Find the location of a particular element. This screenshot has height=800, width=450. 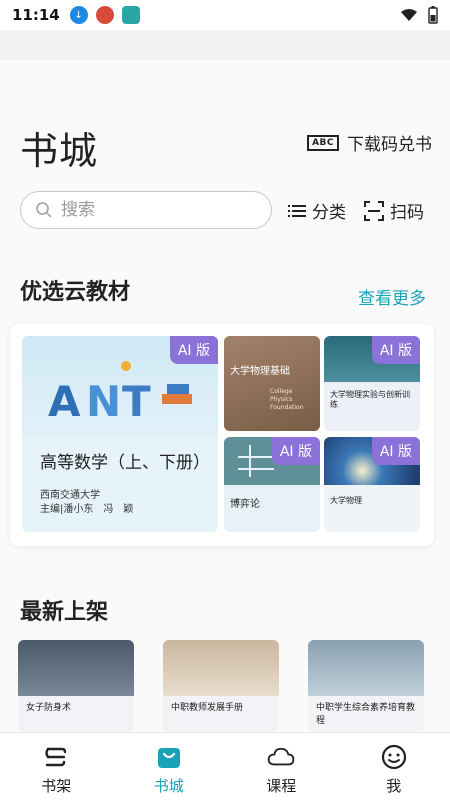

new-arrivals-list: 女子防身术 中职教师发展手册 中职学生综合素养培育教程 is located at coordinates (225, 686).